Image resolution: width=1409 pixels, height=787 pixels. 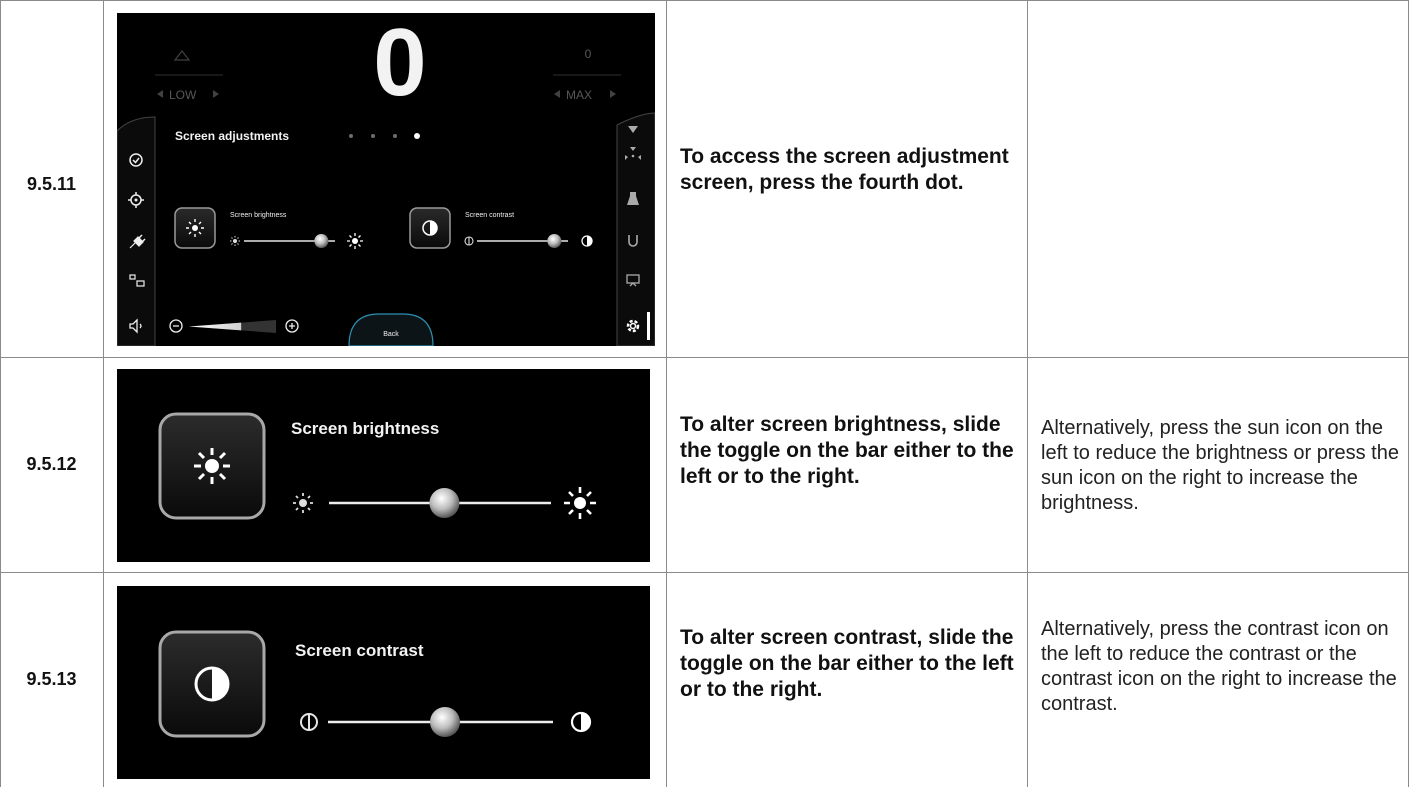 I want to click on low-label: LOW, so click(x=183, y=95).